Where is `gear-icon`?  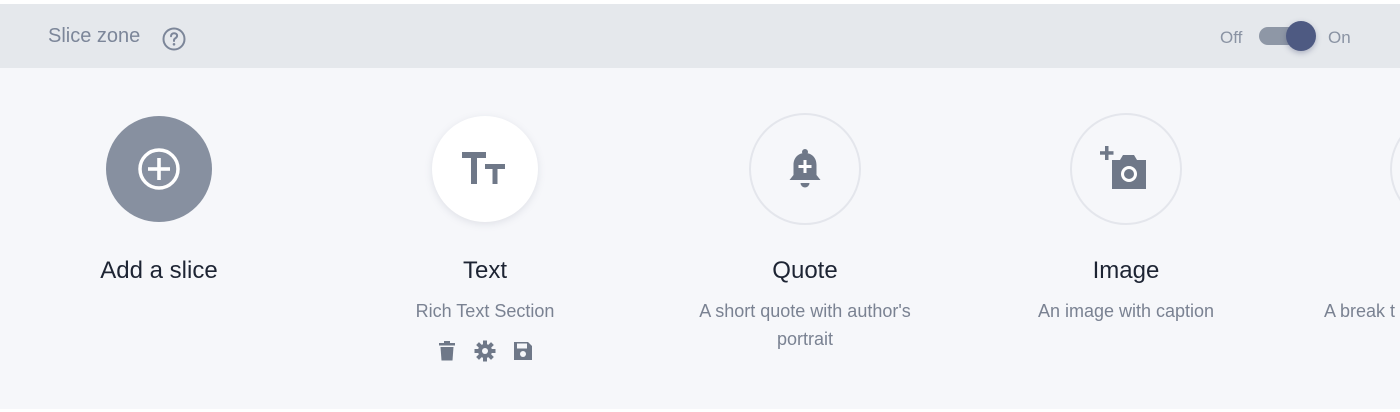
gear-icon is located at coordinates (485, 351).